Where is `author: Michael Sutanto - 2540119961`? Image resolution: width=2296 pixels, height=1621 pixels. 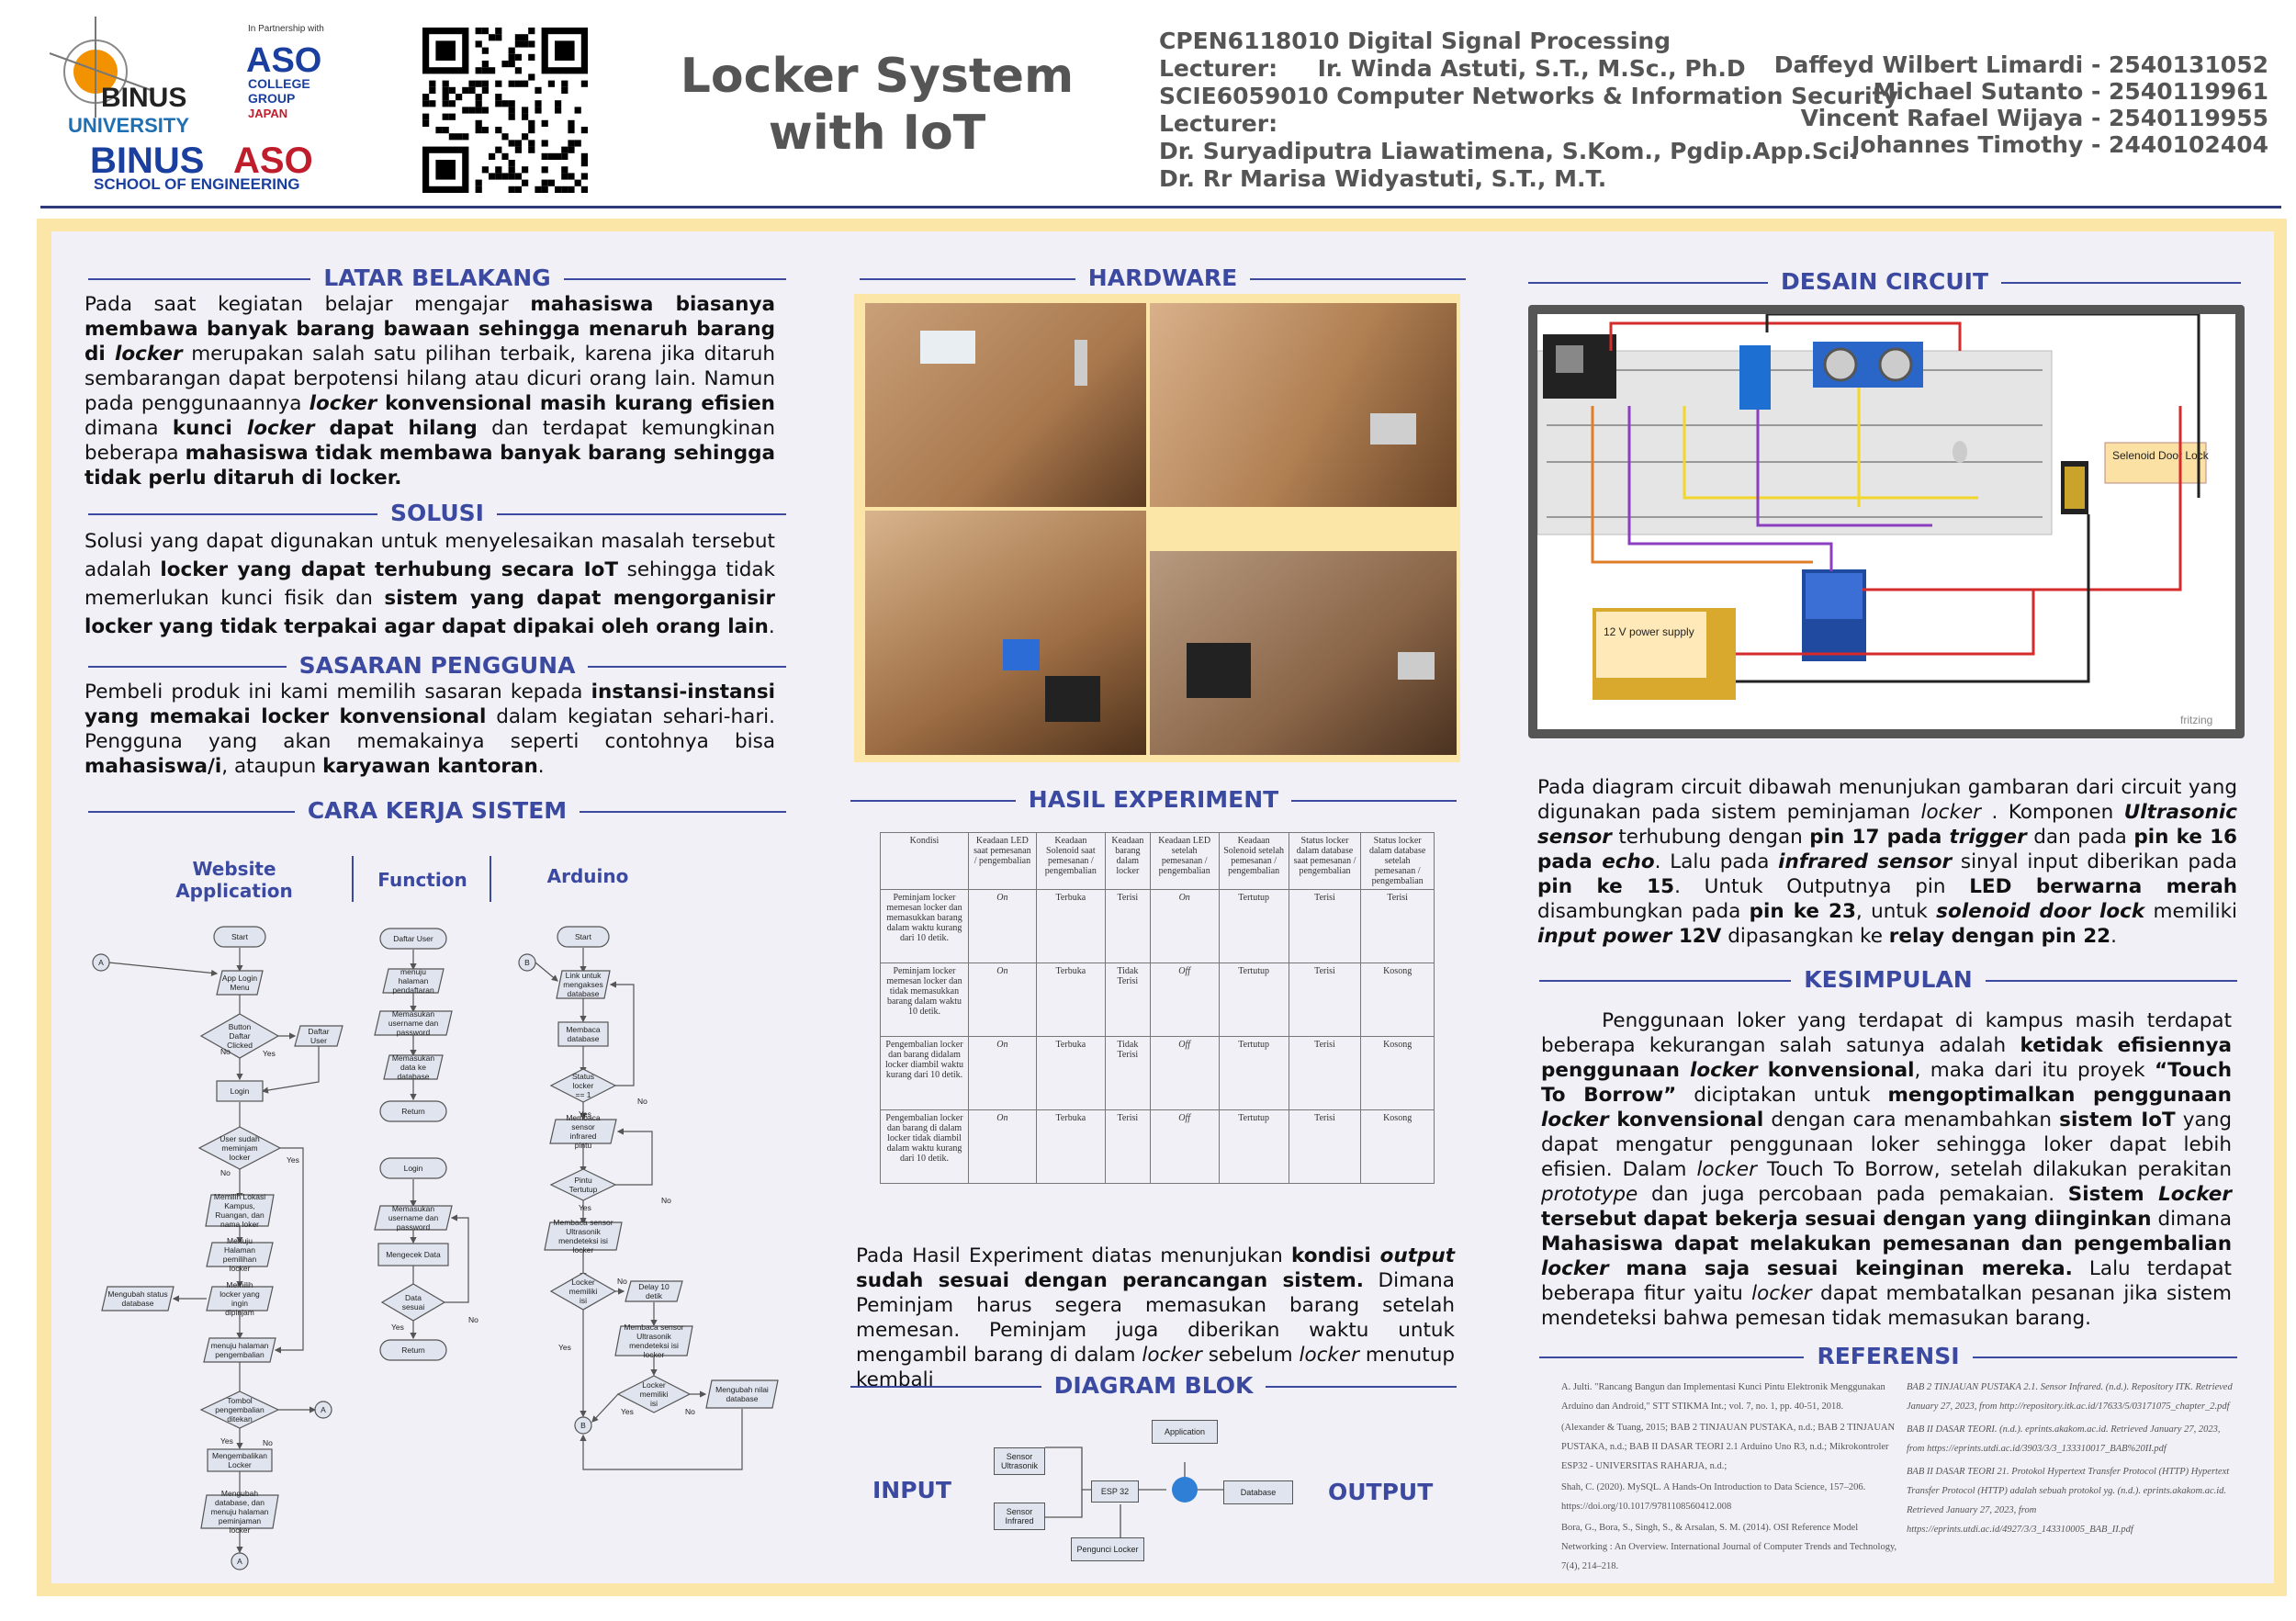
author: Michael Sutanto - 2540119961 is located at coordinates (2070, 91).